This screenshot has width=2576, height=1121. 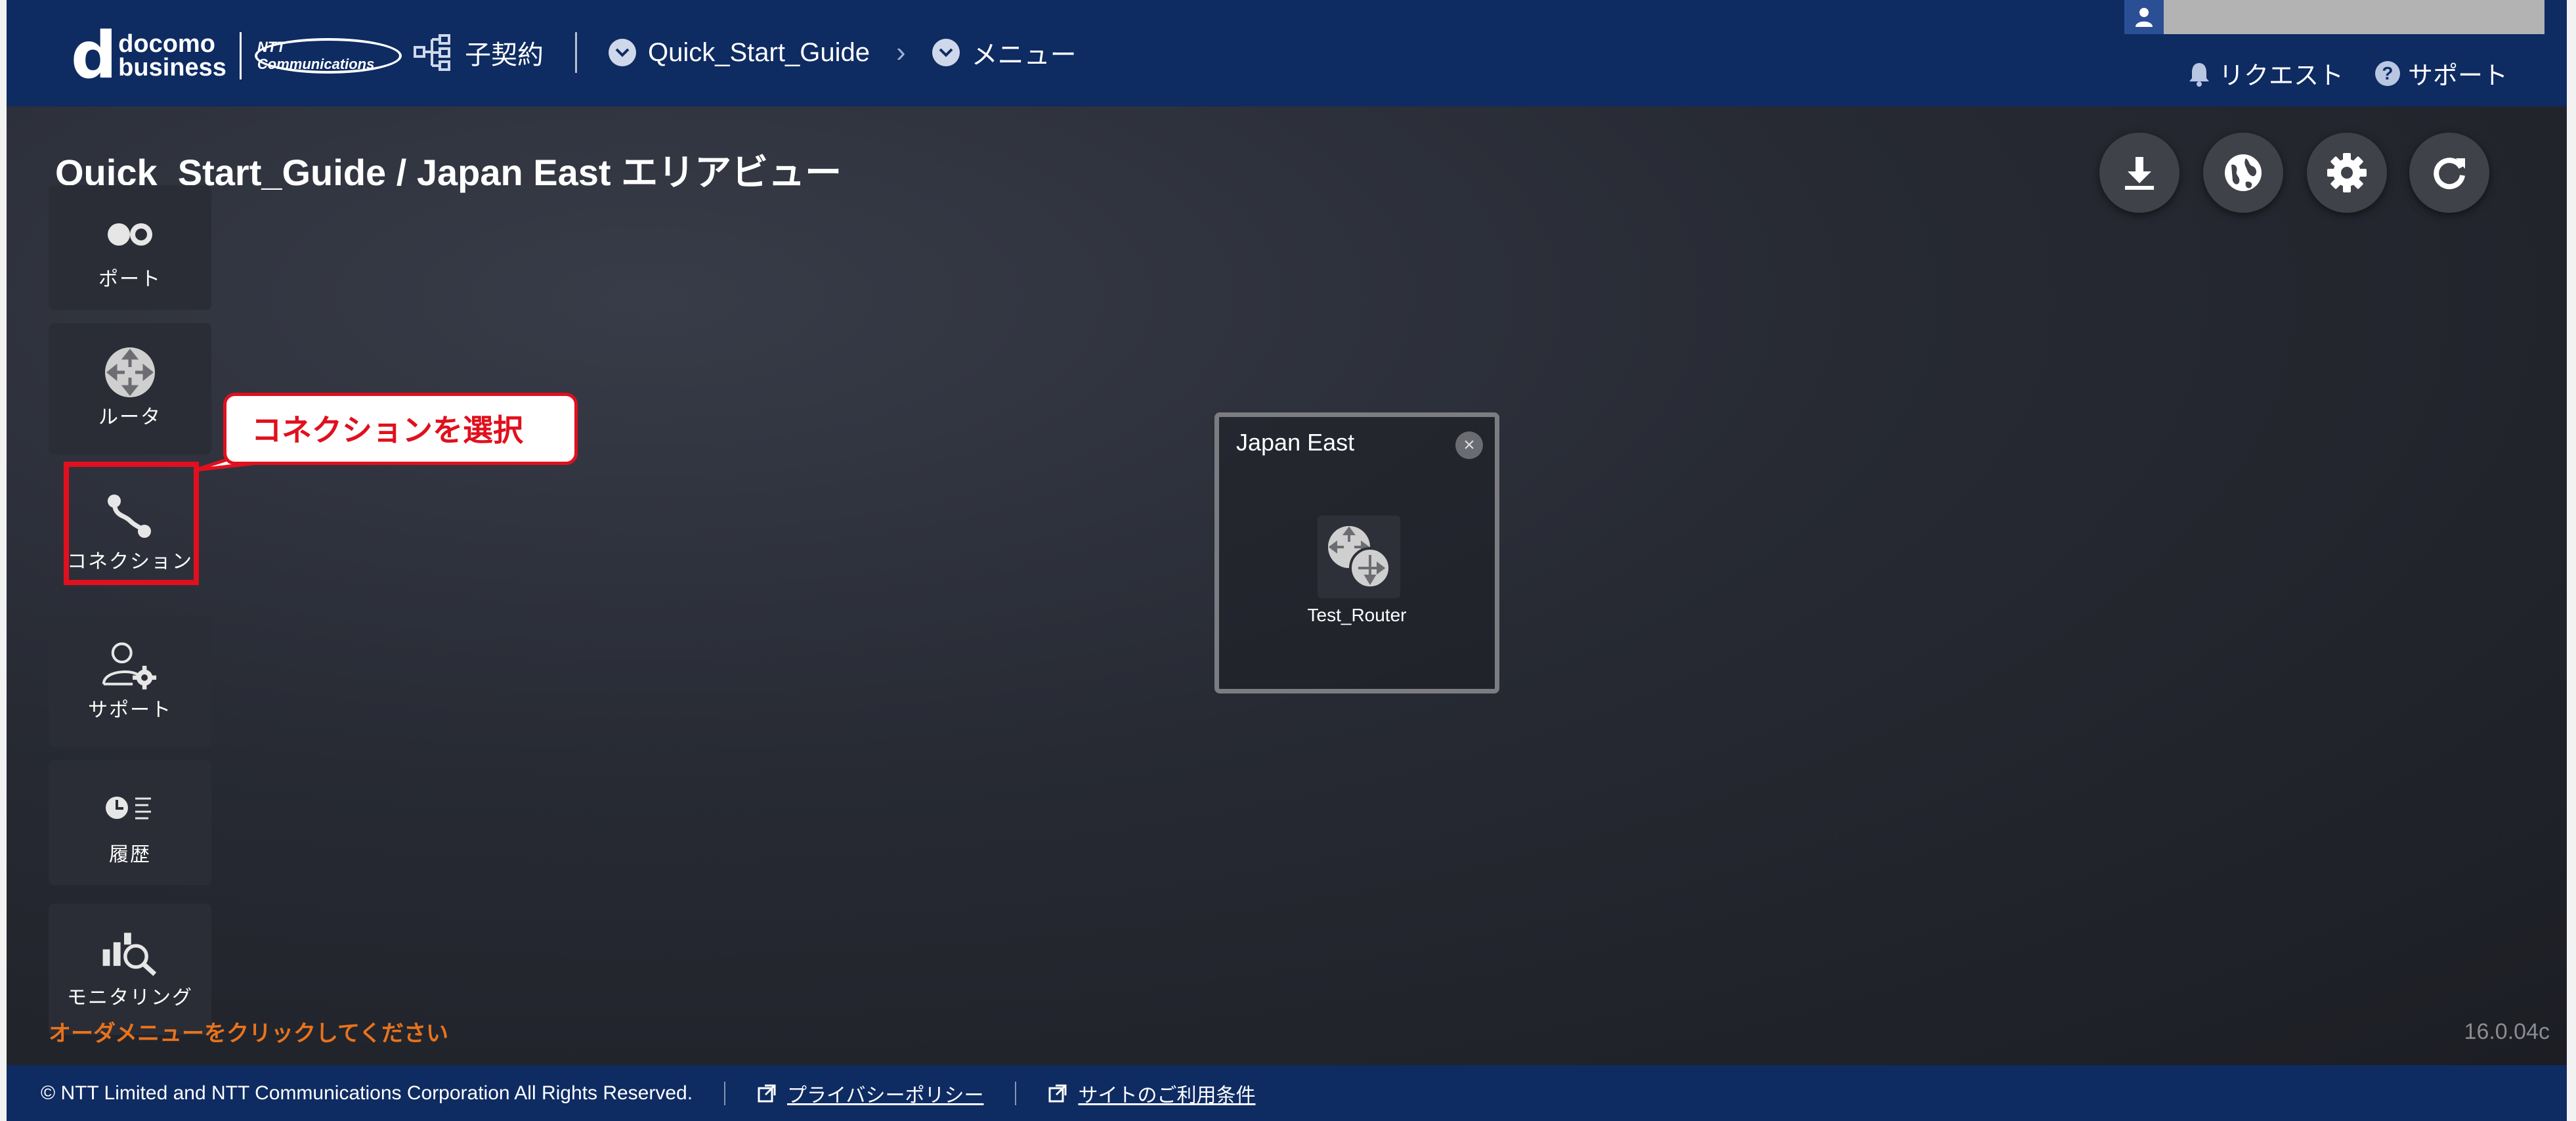 What do you see at coordinates (2457, 76) in the screenshot?
I see `support-label: サポート` at bounding box center [2457, 76].